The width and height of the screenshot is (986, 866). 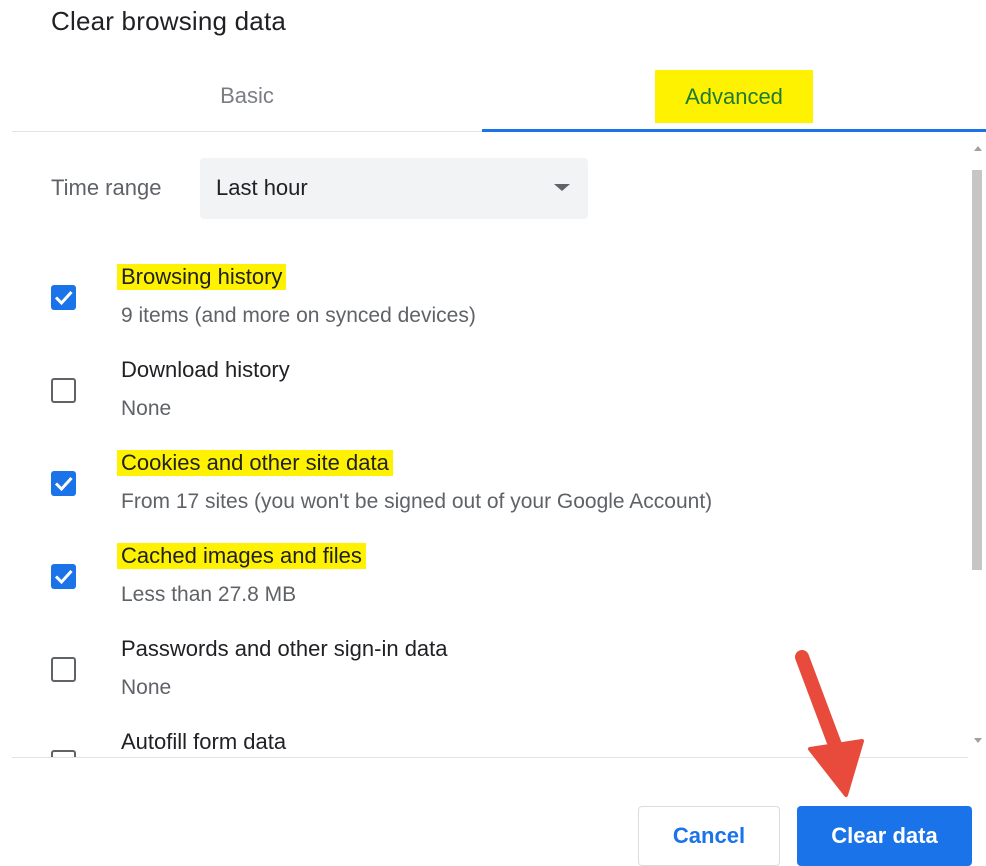 I want to click on tab-basic-label: Basic, so click(x=247, y=95).